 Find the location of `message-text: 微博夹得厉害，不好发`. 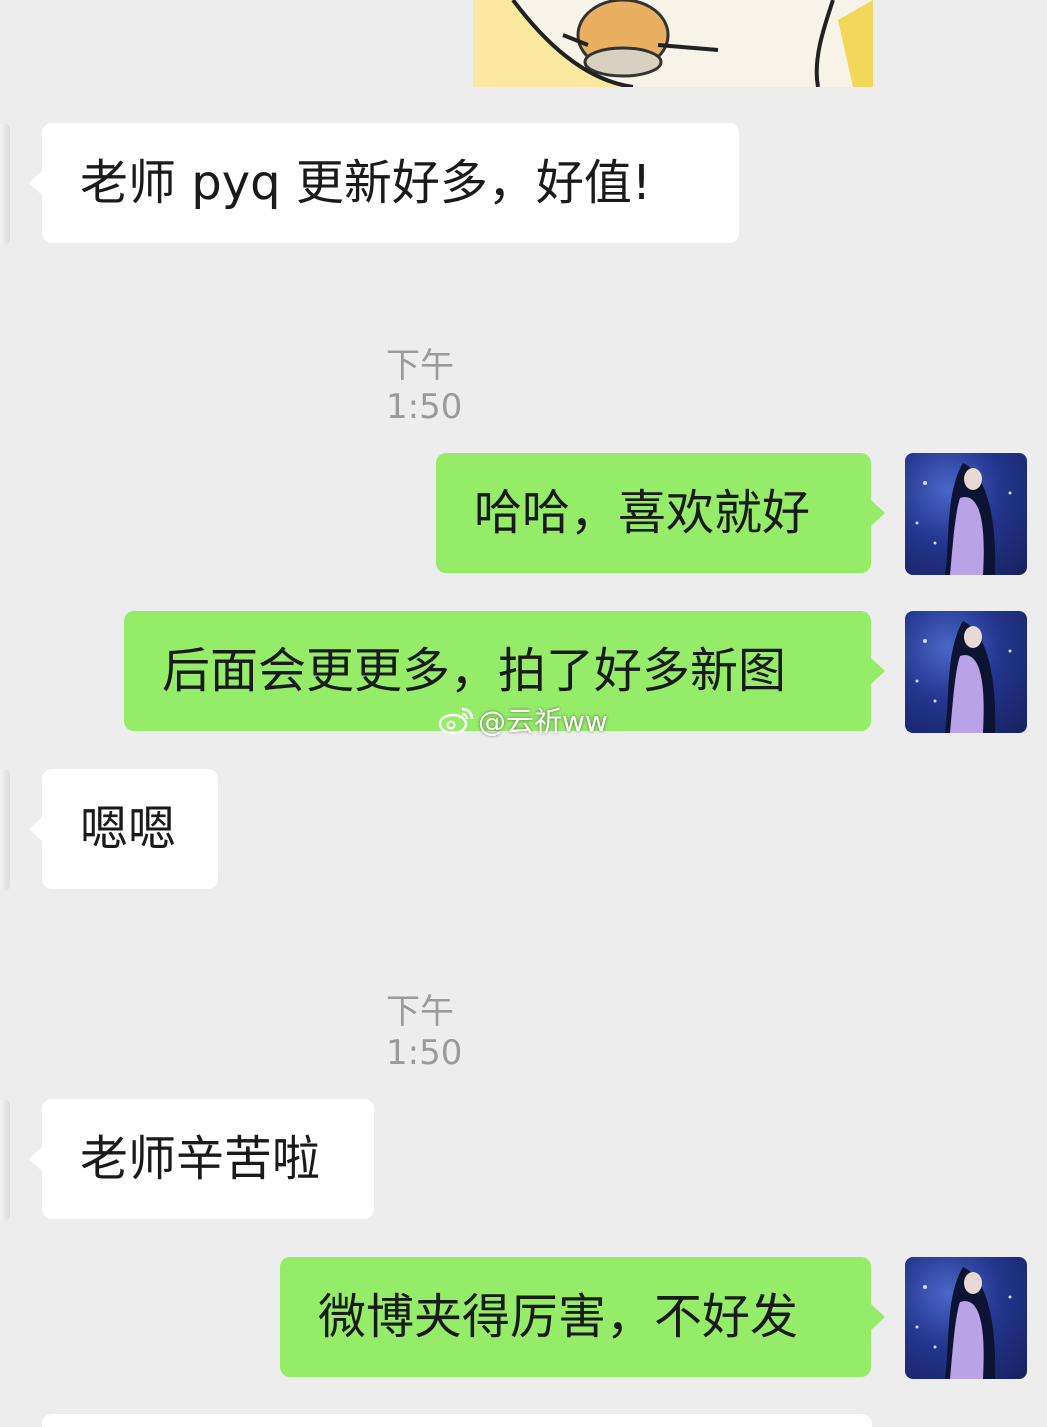

message-text: 微博夹得厉害，不好发 is located at coordinates (558, 1317).